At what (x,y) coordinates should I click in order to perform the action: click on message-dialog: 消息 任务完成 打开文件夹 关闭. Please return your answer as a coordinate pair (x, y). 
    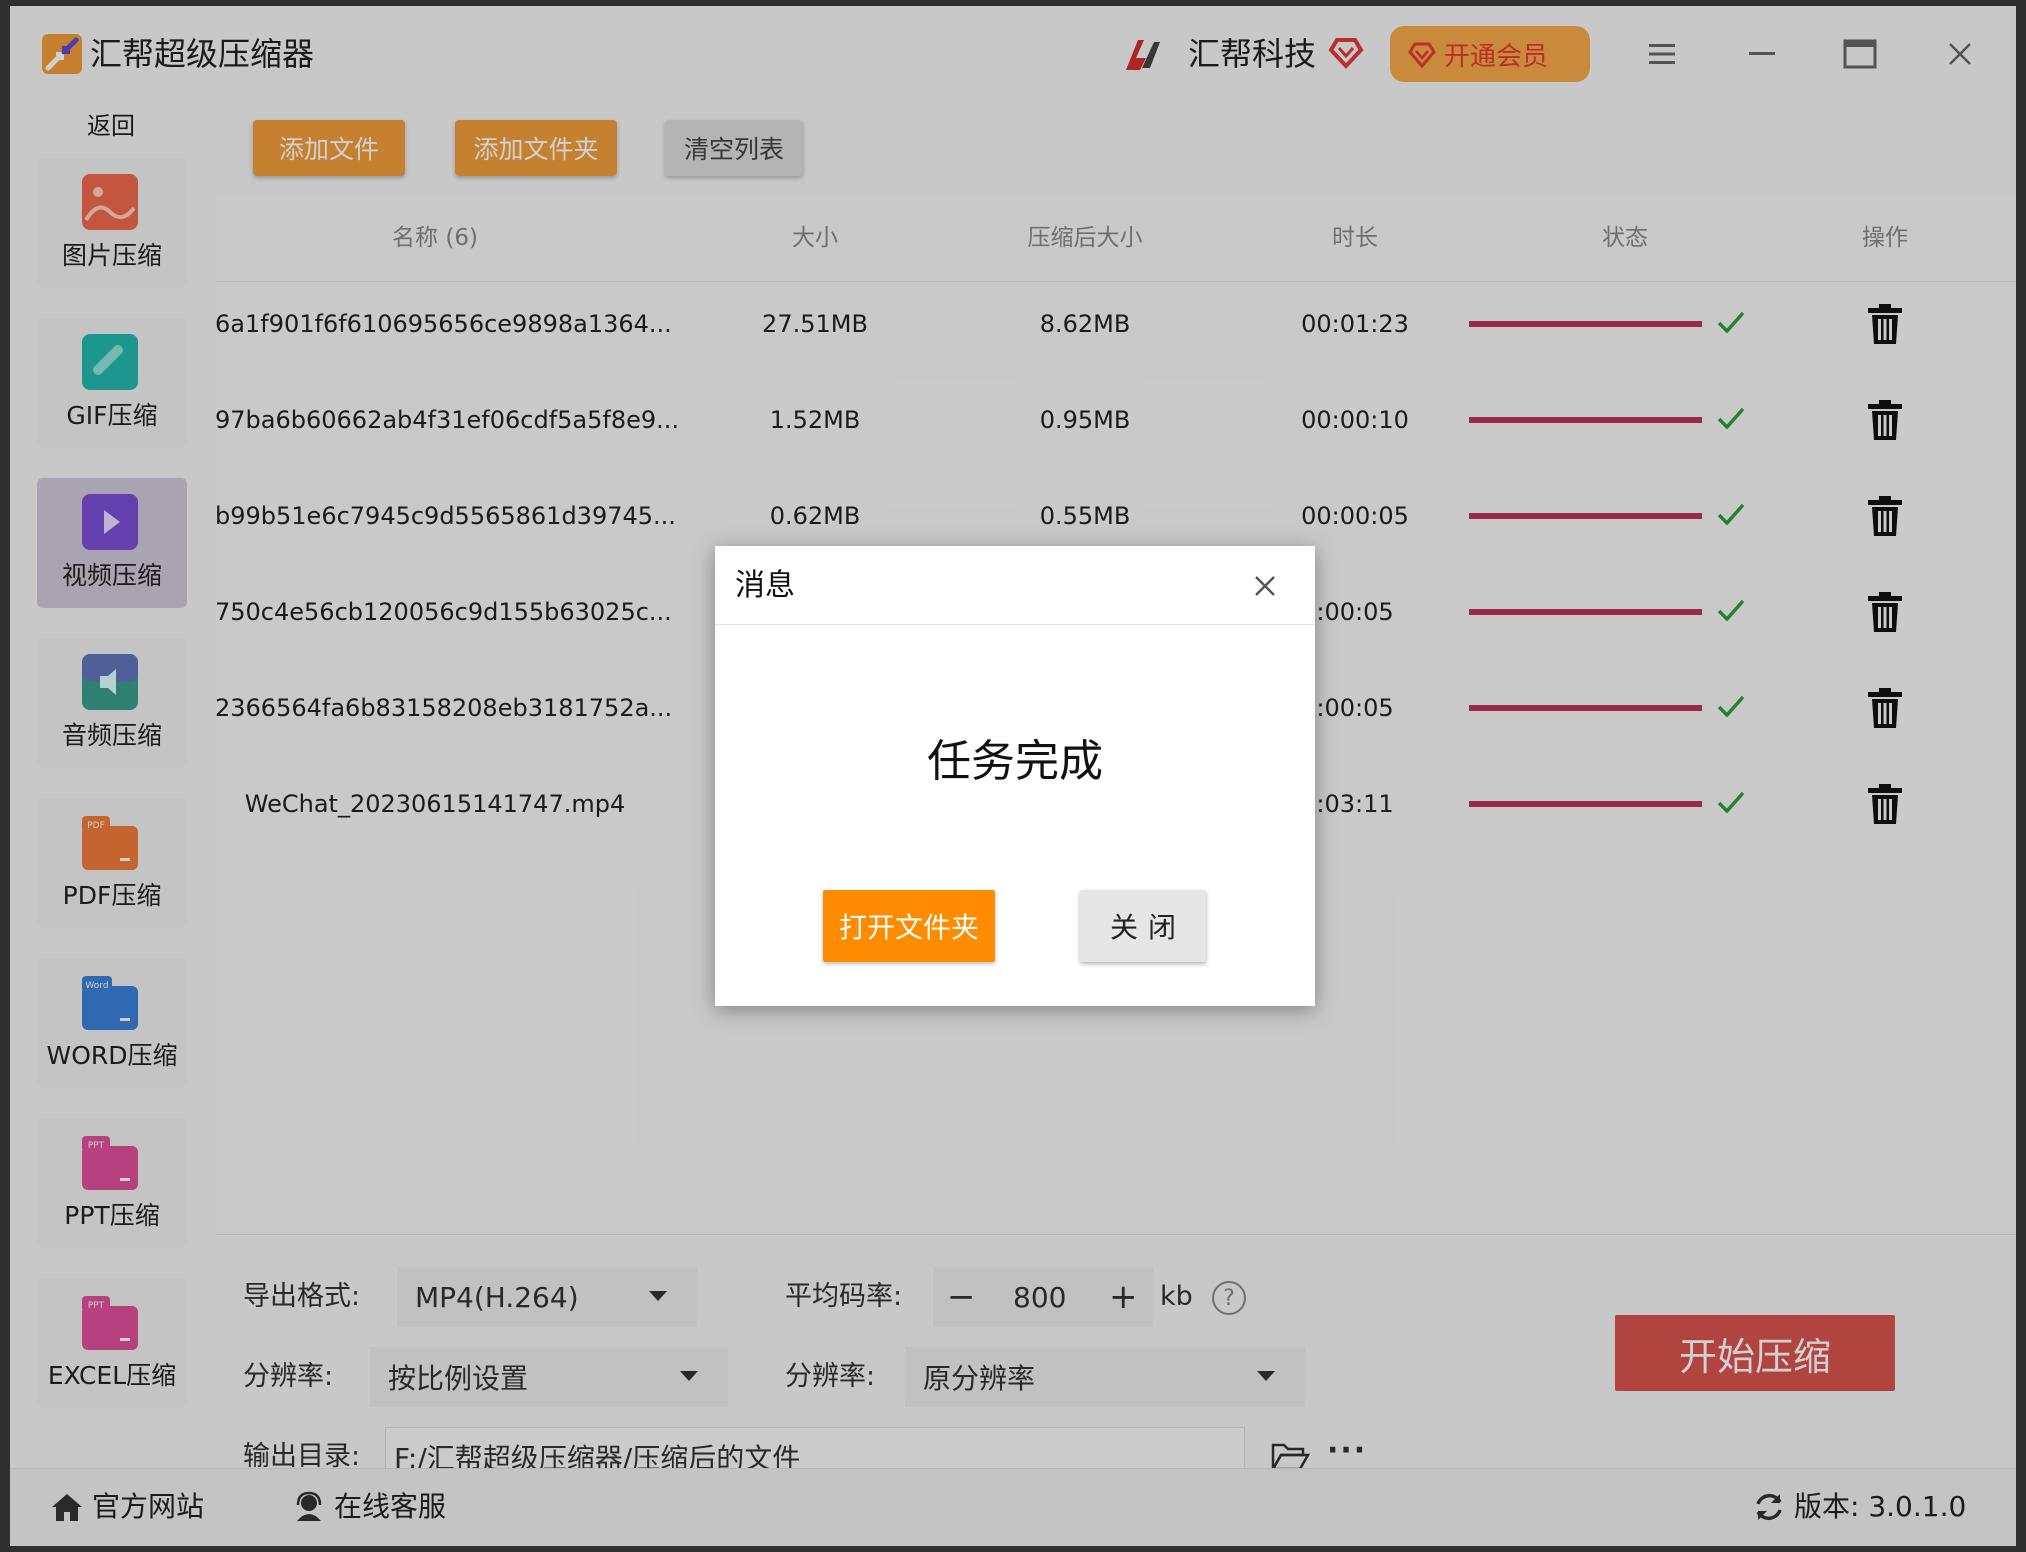
    Looking at the image, I should click on (1015, 776).